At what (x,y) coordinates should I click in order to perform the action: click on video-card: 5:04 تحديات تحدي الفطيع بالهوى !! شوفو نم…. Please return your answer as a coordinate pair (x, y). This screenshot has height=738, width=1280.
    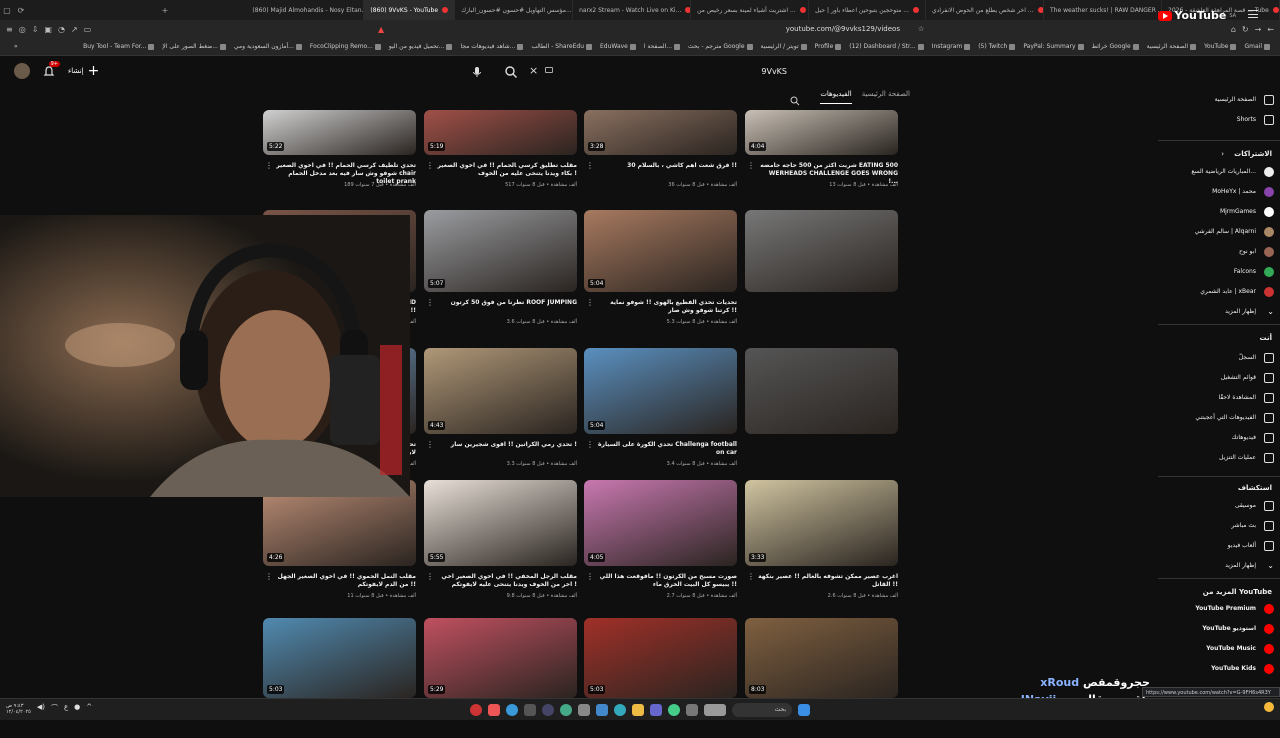
    Looking at the image, I should click on (660, 271).